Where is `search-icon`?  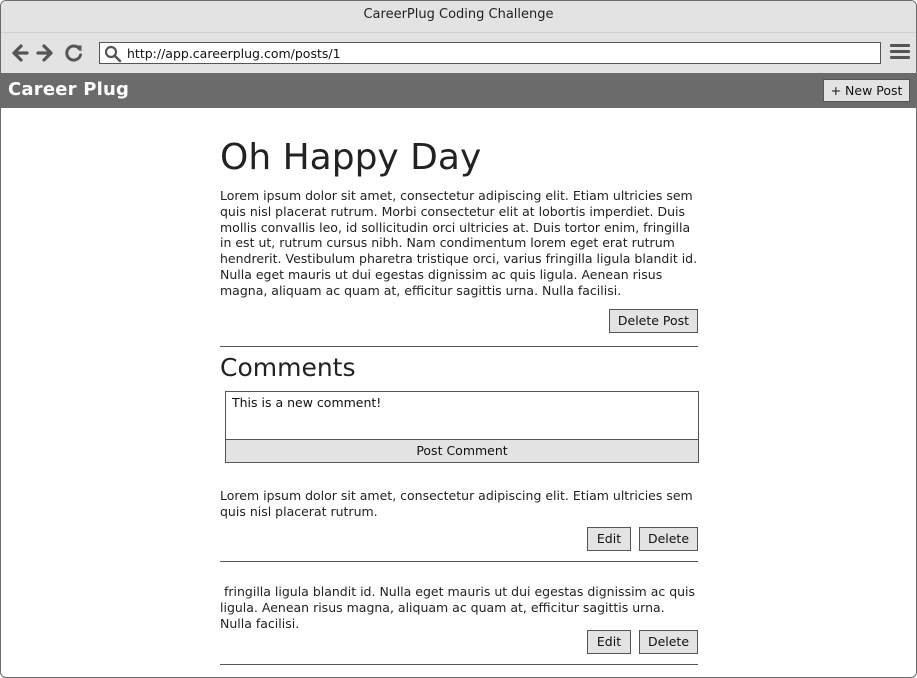 search-icon is located at coordinates (113, 54).